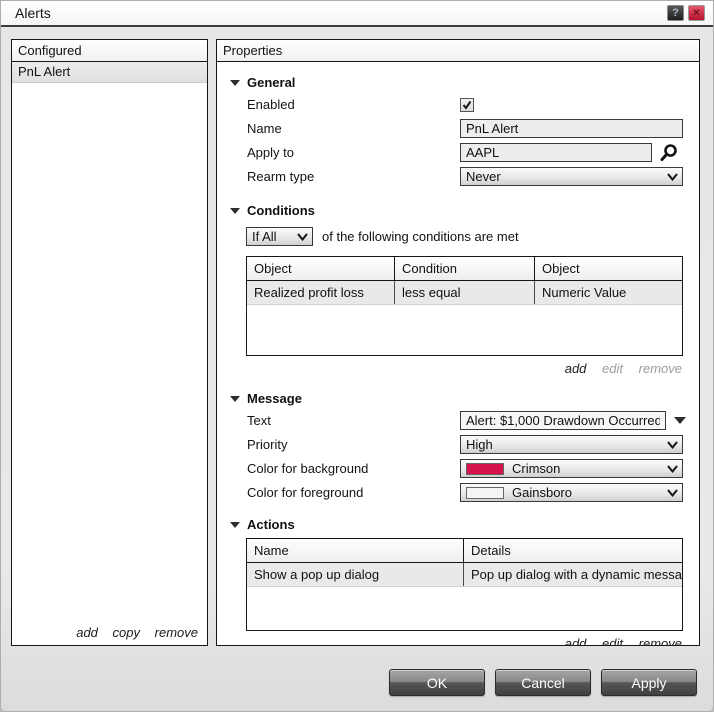 Image resolution: width=714 pixels, height=712 pixels. I want to click on priority-select: High, so click(571, 444).